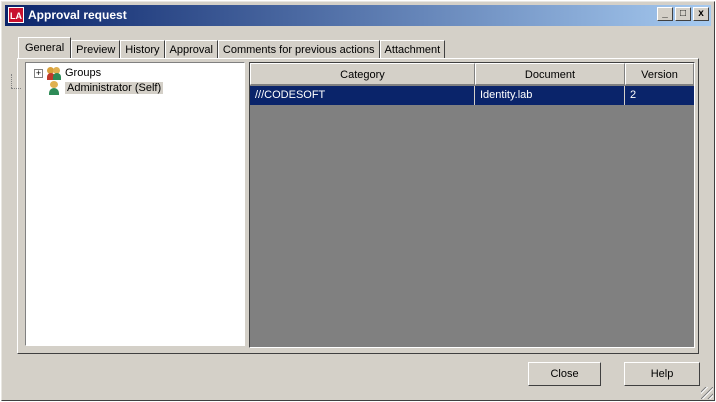 This screenshot has height=402, width=716. I want to click on cell-category: ///CODESOFT, so click(362, 95).